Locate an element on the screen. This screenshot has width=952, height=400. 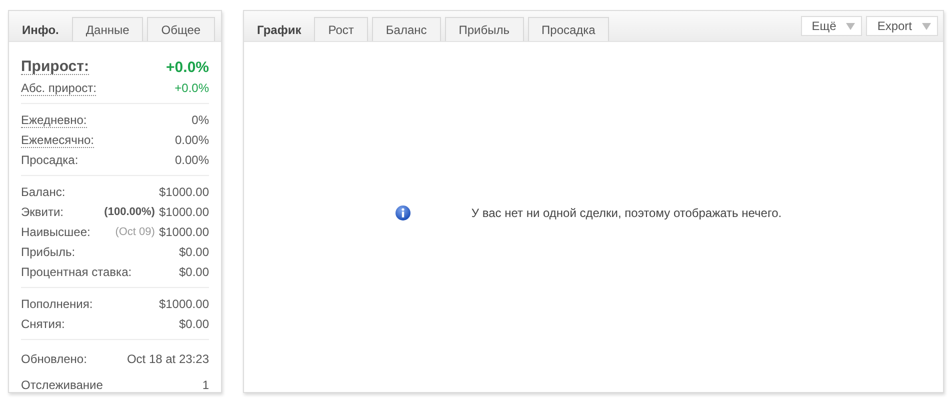
stat-label: Прирост: is located at coordinates (55, 67).